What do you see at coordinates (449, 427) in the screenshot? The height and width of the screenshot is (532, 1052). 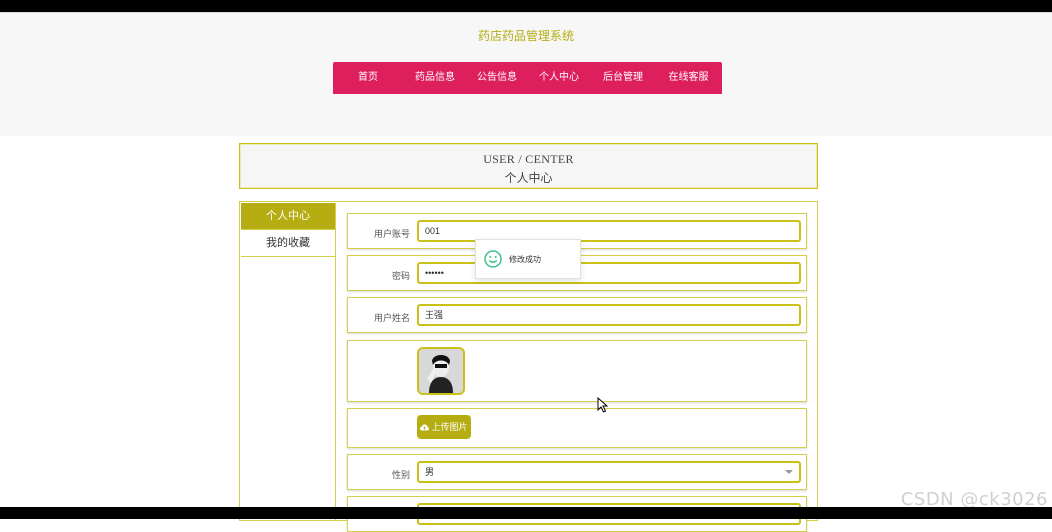 I see `upload-button-label: 上传图片` at bounding box center [449, 427].